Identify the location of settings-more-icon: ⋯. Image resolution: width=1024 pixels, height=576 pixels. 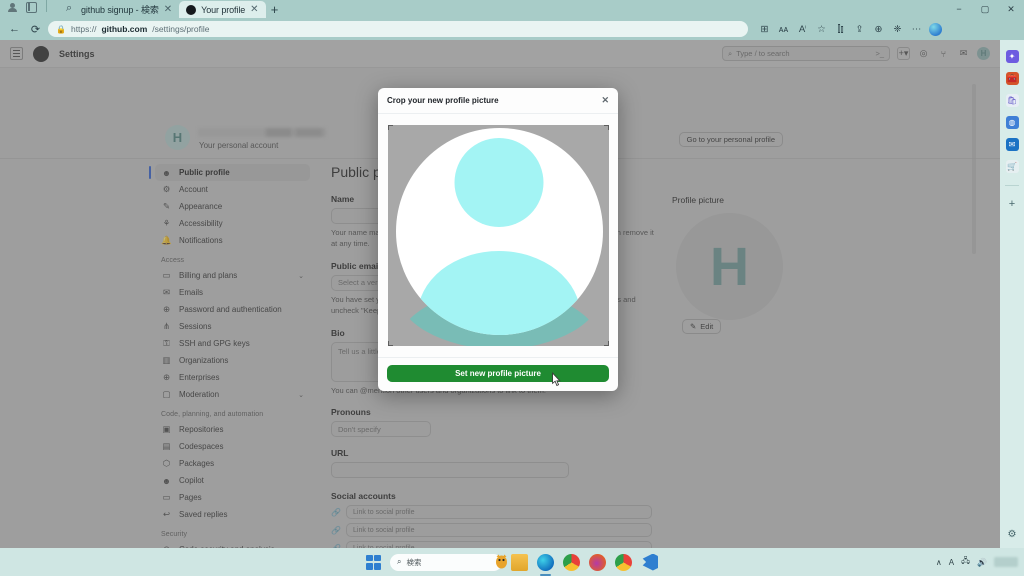
(916, 29).